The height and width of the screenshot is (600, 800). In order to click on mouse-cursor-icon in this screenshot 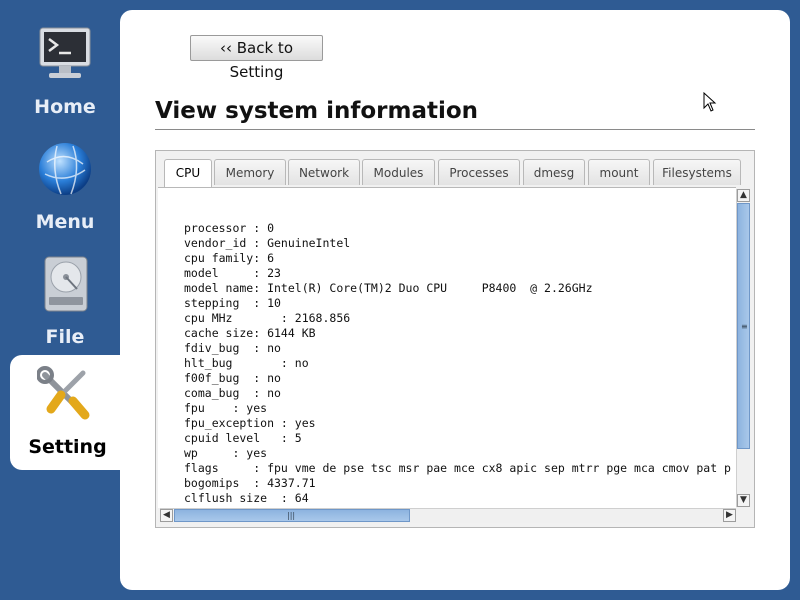, I will do `click(710, 102)`.